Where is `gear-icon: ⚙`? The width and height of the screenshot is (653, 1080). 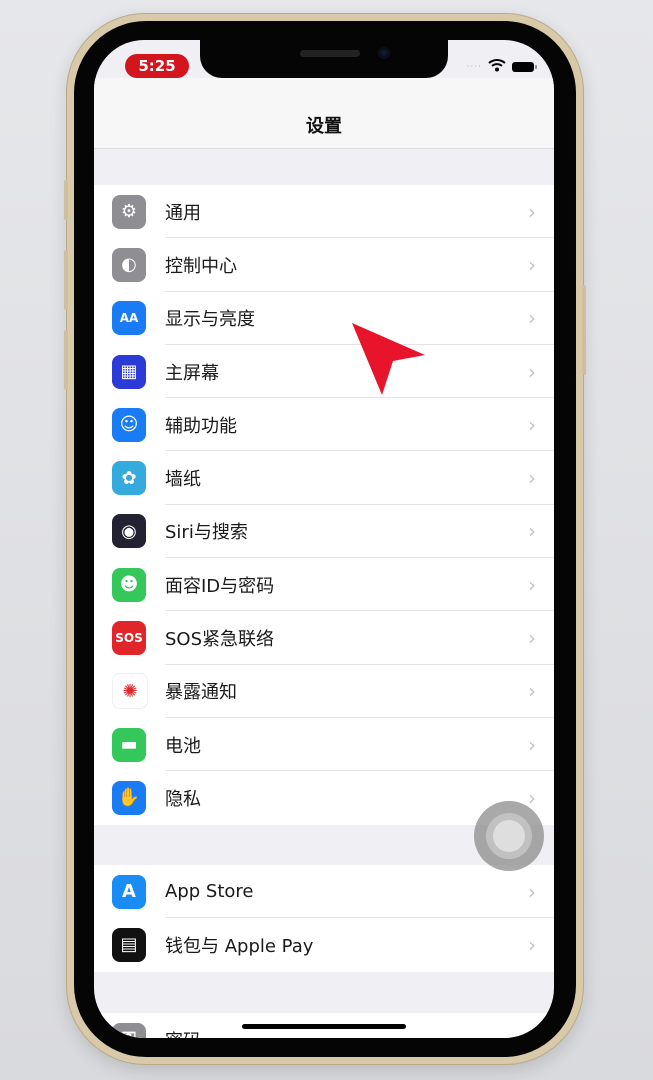
gear-icon: ⚙ is located at coordinates (129, 211).